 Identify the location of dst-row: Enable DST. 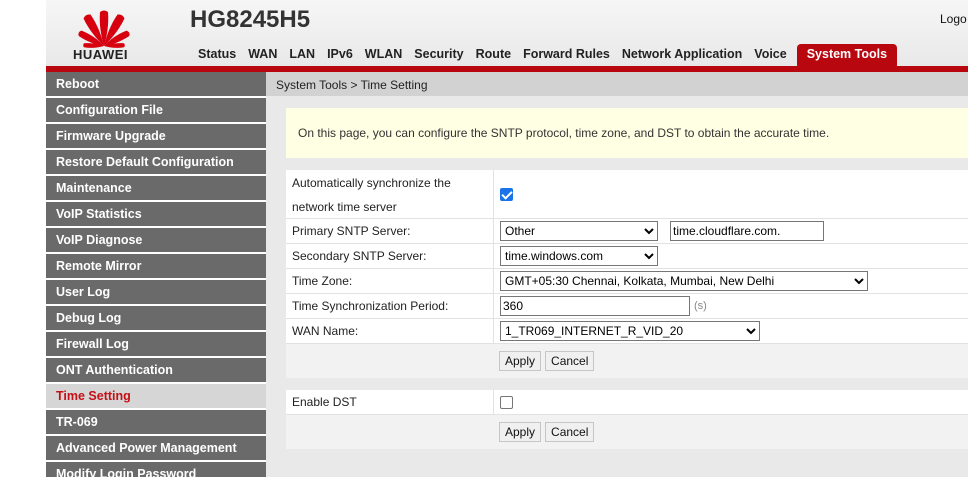
(627, 402).